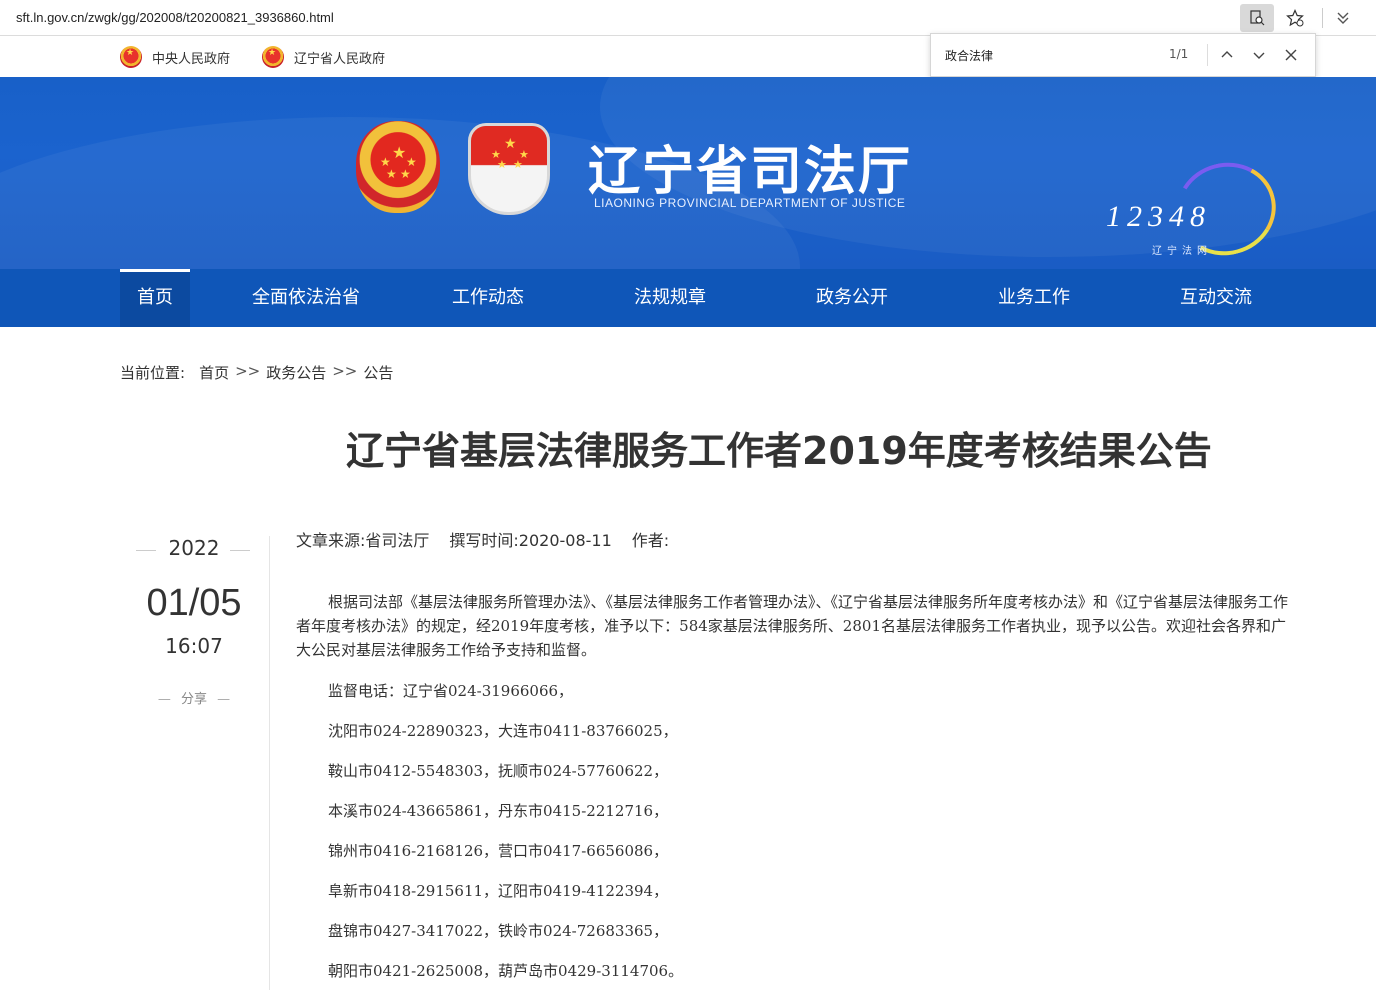 This screenshot has width=1376, height=990. Describe the element at coordinates (378, 372) in the screenshot. I see `breadcrumb-item-notice: 公告` at that location.